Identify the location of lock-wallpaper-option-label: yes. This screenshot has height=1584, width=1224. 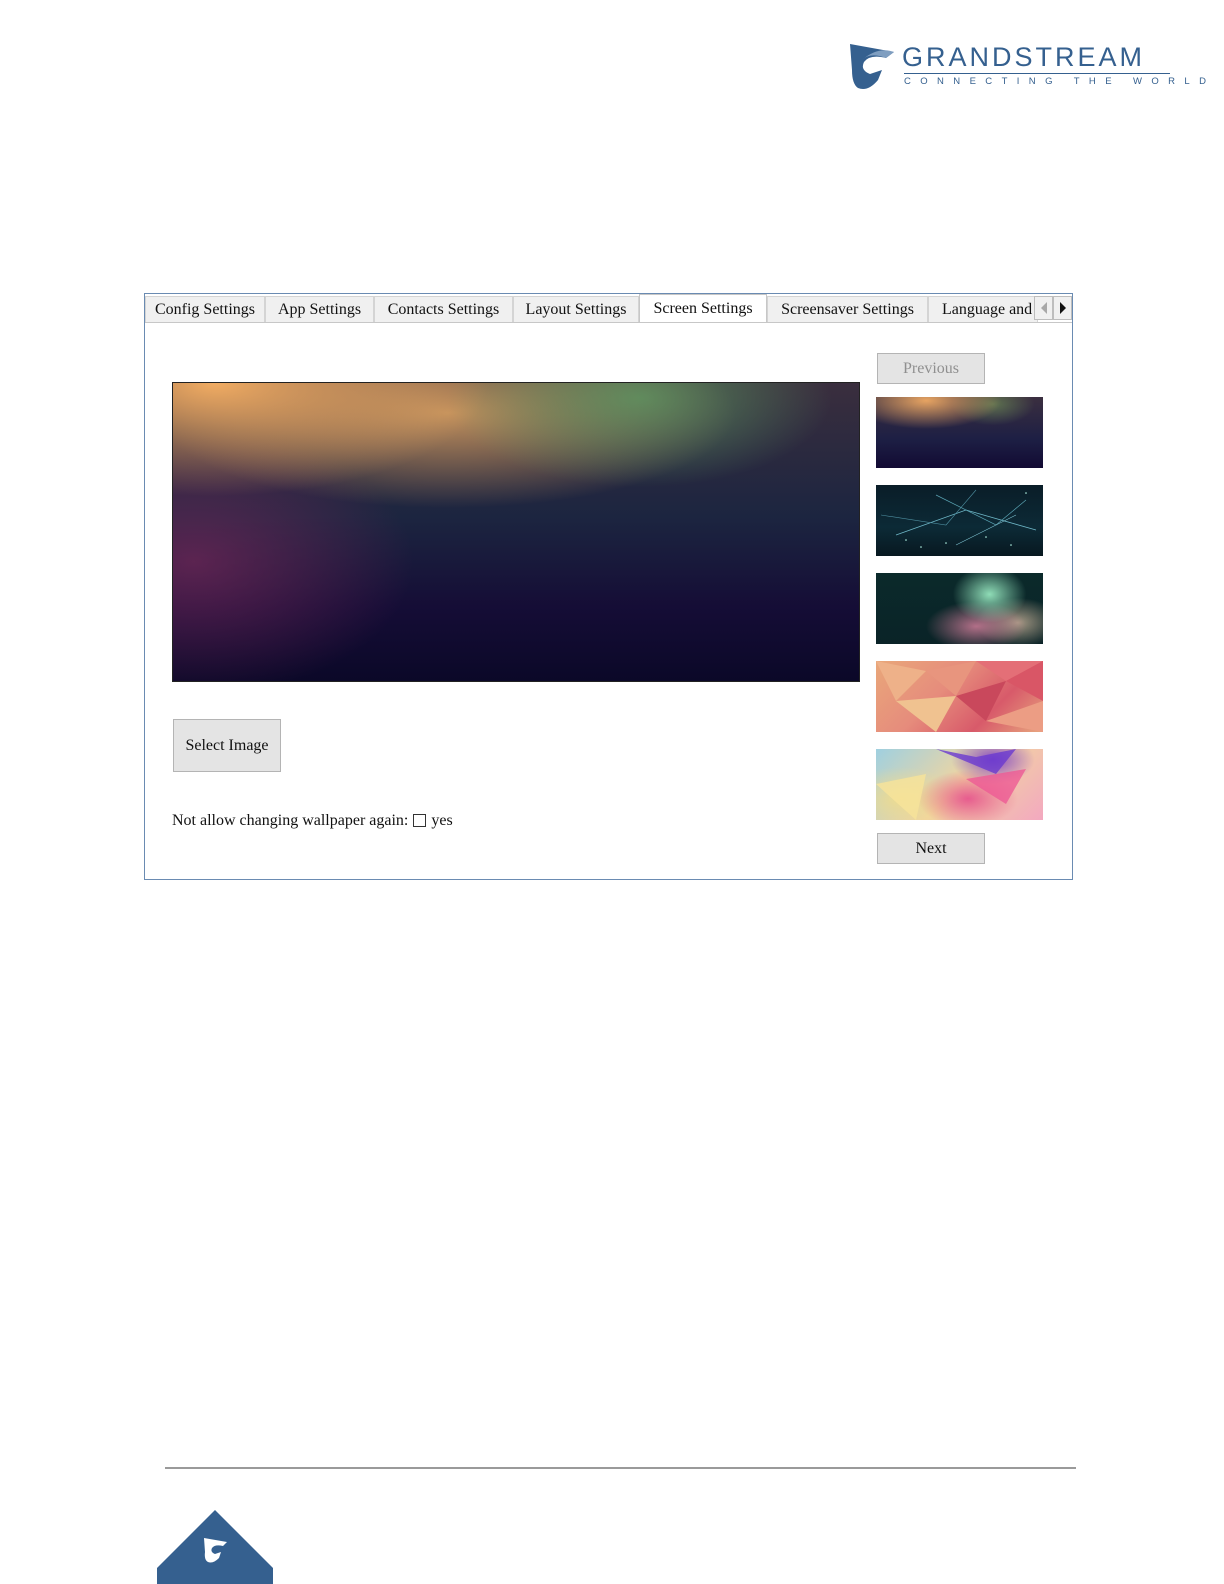
(442, 820).